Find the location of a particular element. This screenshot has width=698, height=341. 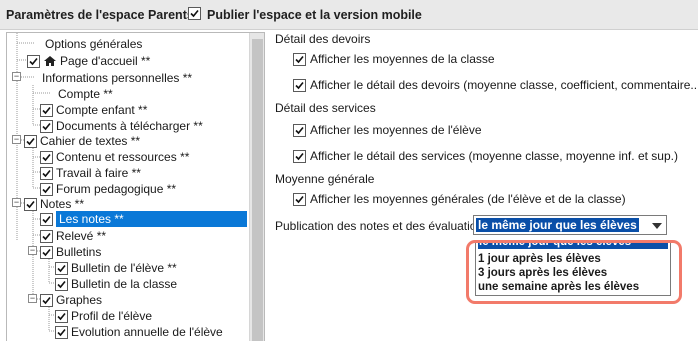

option-label: Afficher les moyennes de l'élève is located at coordinates (396, 130).